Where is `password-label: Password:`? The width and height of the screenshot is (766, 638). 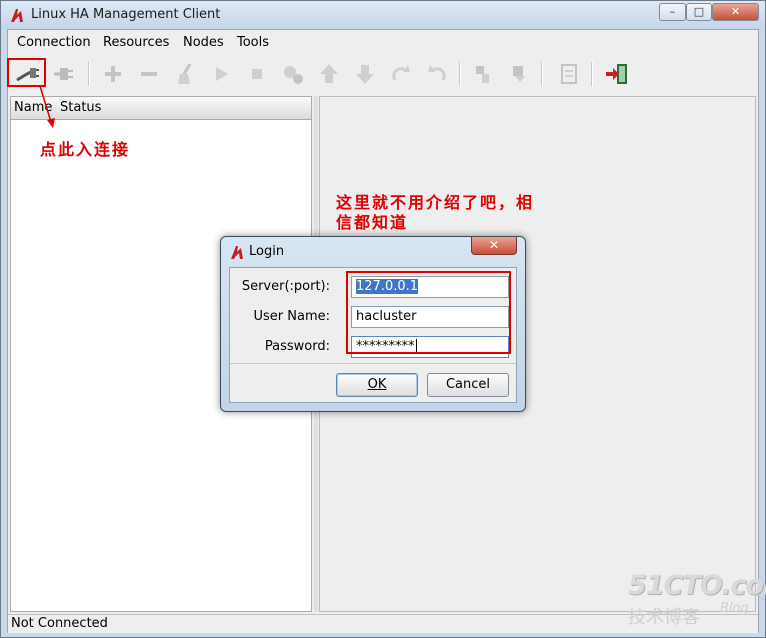 password-label: Password: is located at coordinates (297, 346).